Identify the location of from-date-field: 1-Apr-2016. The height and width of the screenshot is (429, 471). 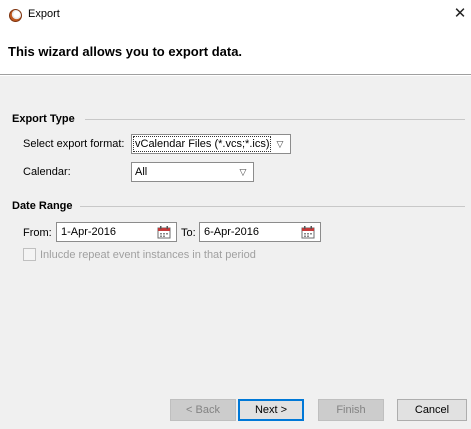
(116, 232).